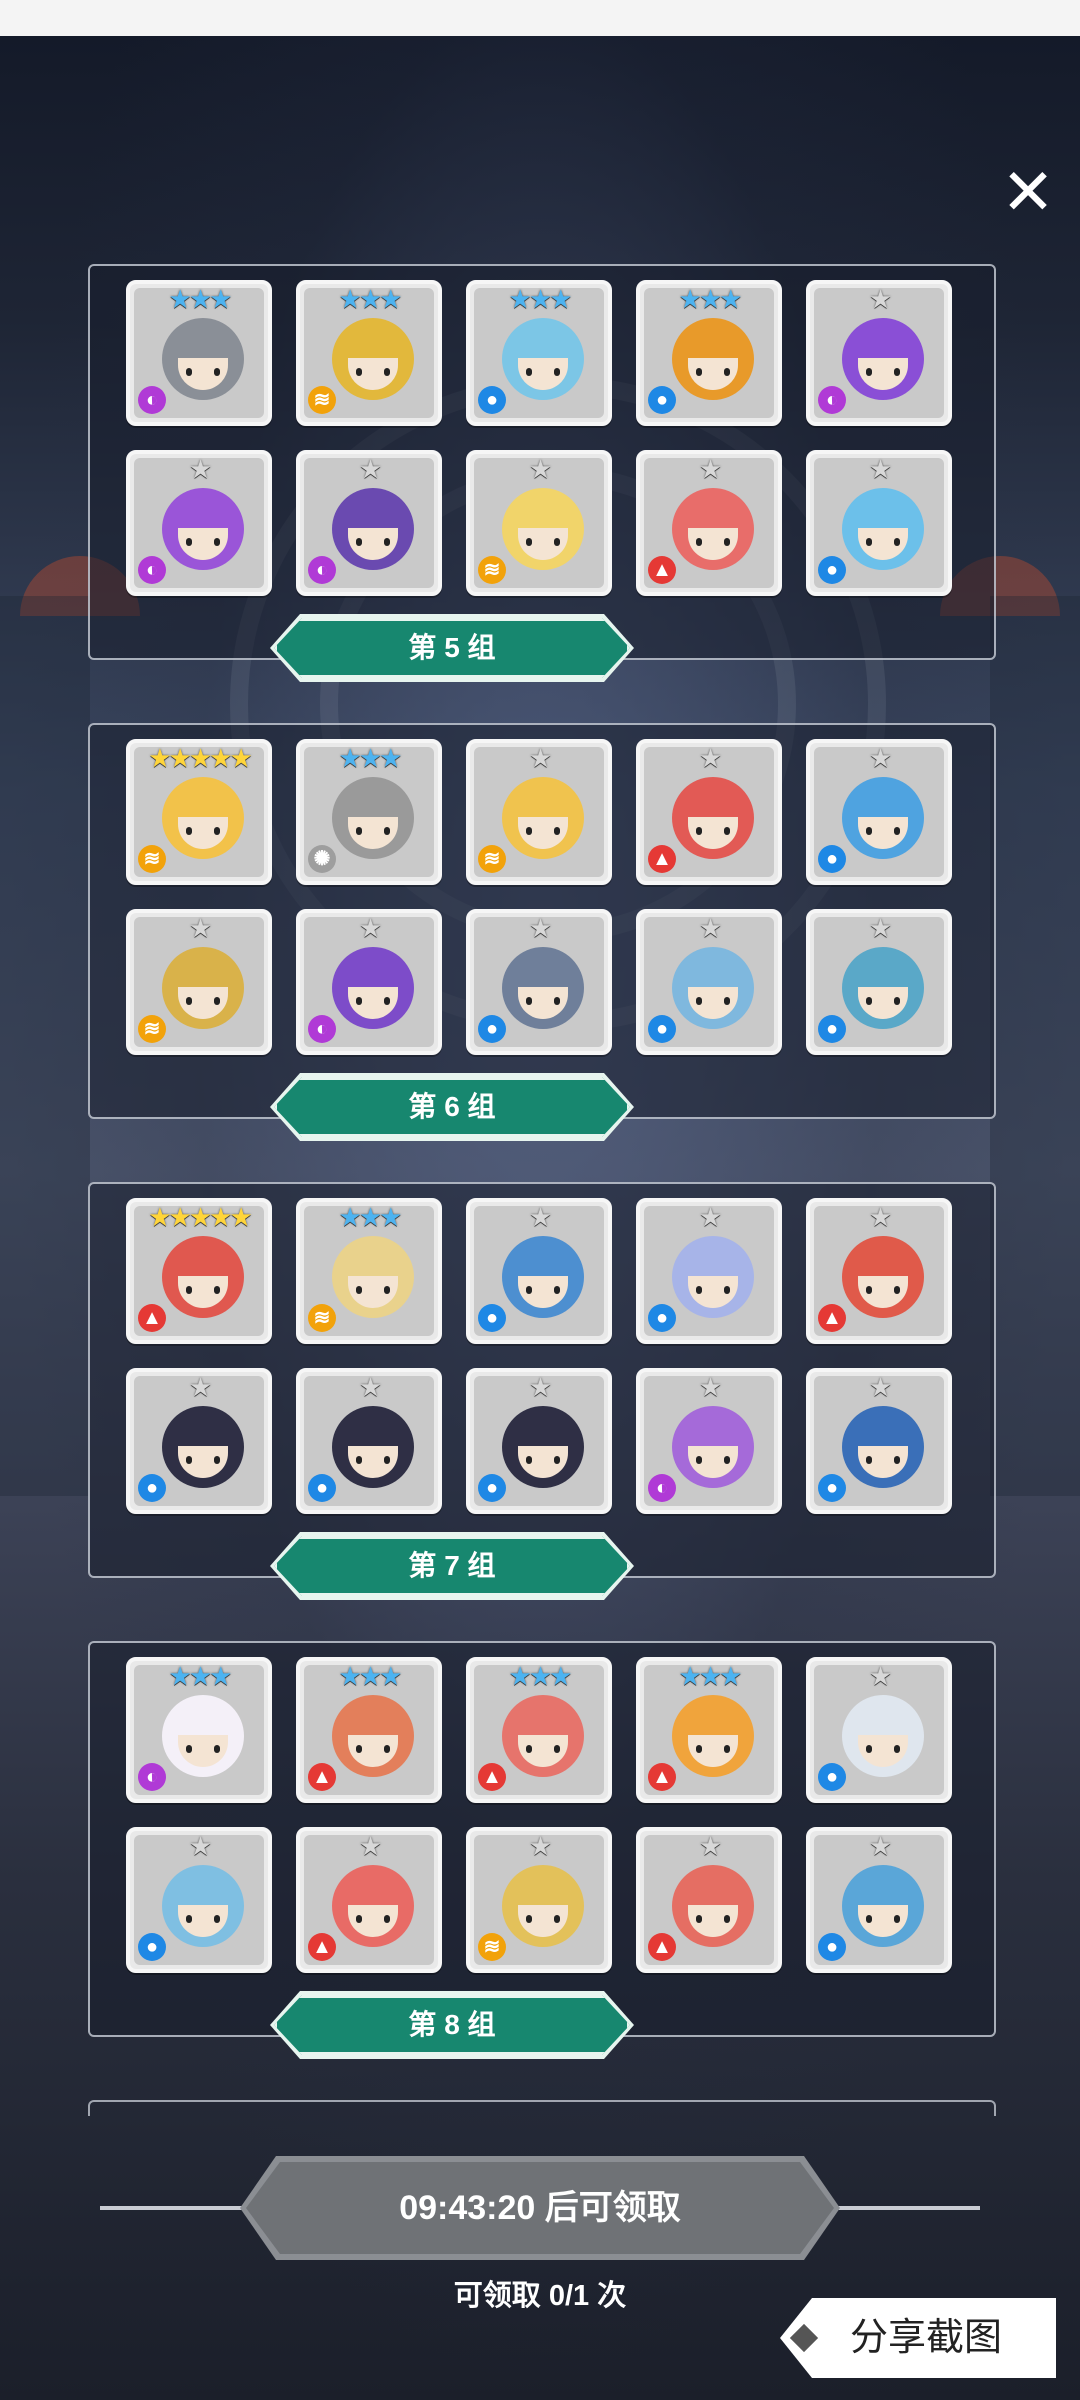  I want to click on share-screenshot-button: 分享截图, so click(918, 2338).